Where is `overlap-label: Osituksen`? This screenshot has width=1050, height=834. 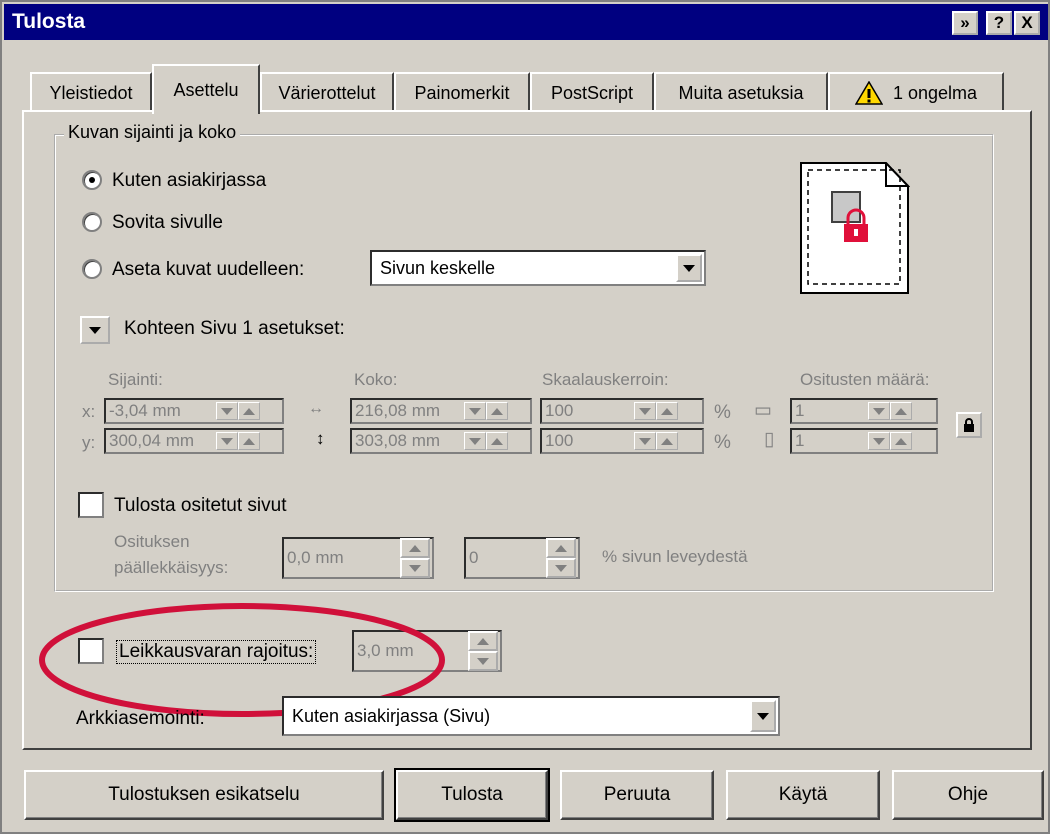
overlap-label: Osituksen is located at coordinates (152, 541).